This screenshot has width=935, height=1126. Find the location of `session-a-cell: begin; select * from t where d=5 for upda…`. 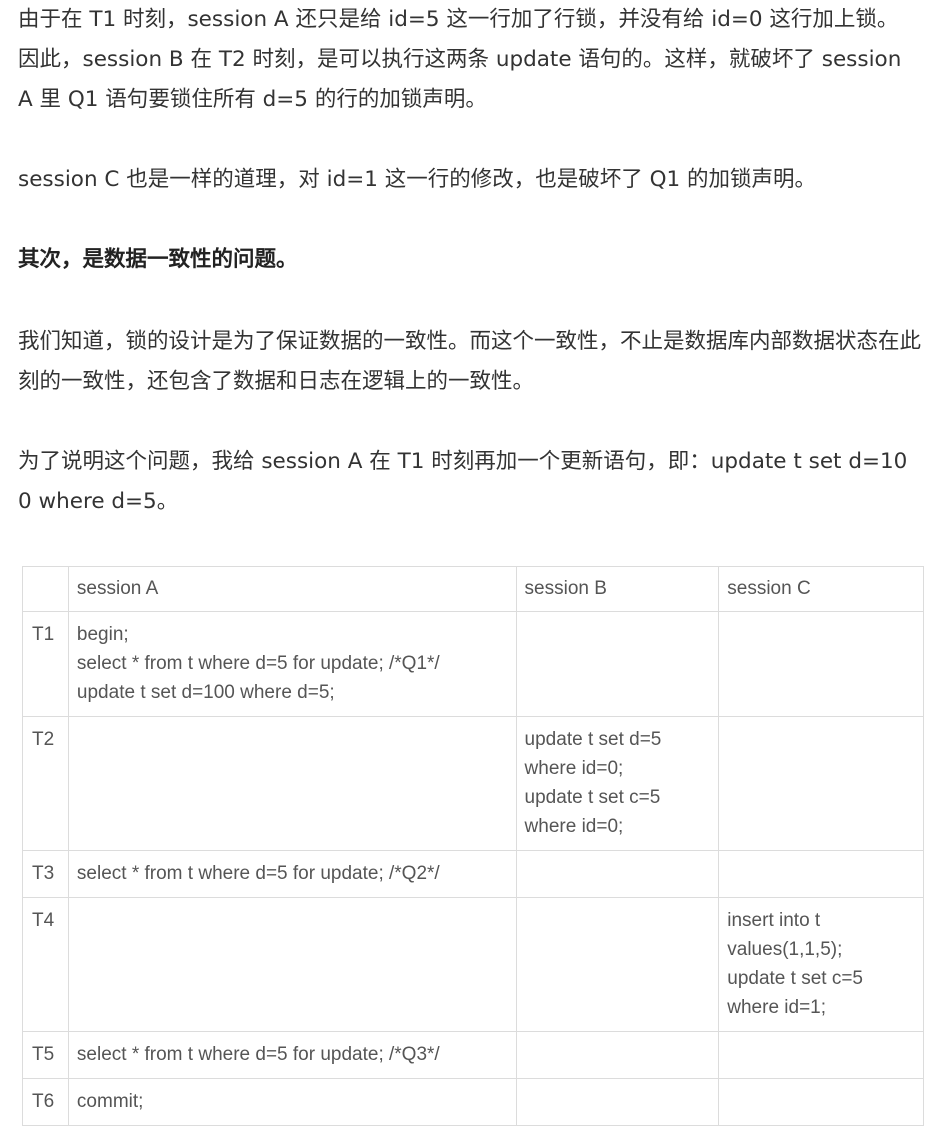

session-a-cell: begin; select * from t where d=5 for upda… is located at coordinates (292, 664).